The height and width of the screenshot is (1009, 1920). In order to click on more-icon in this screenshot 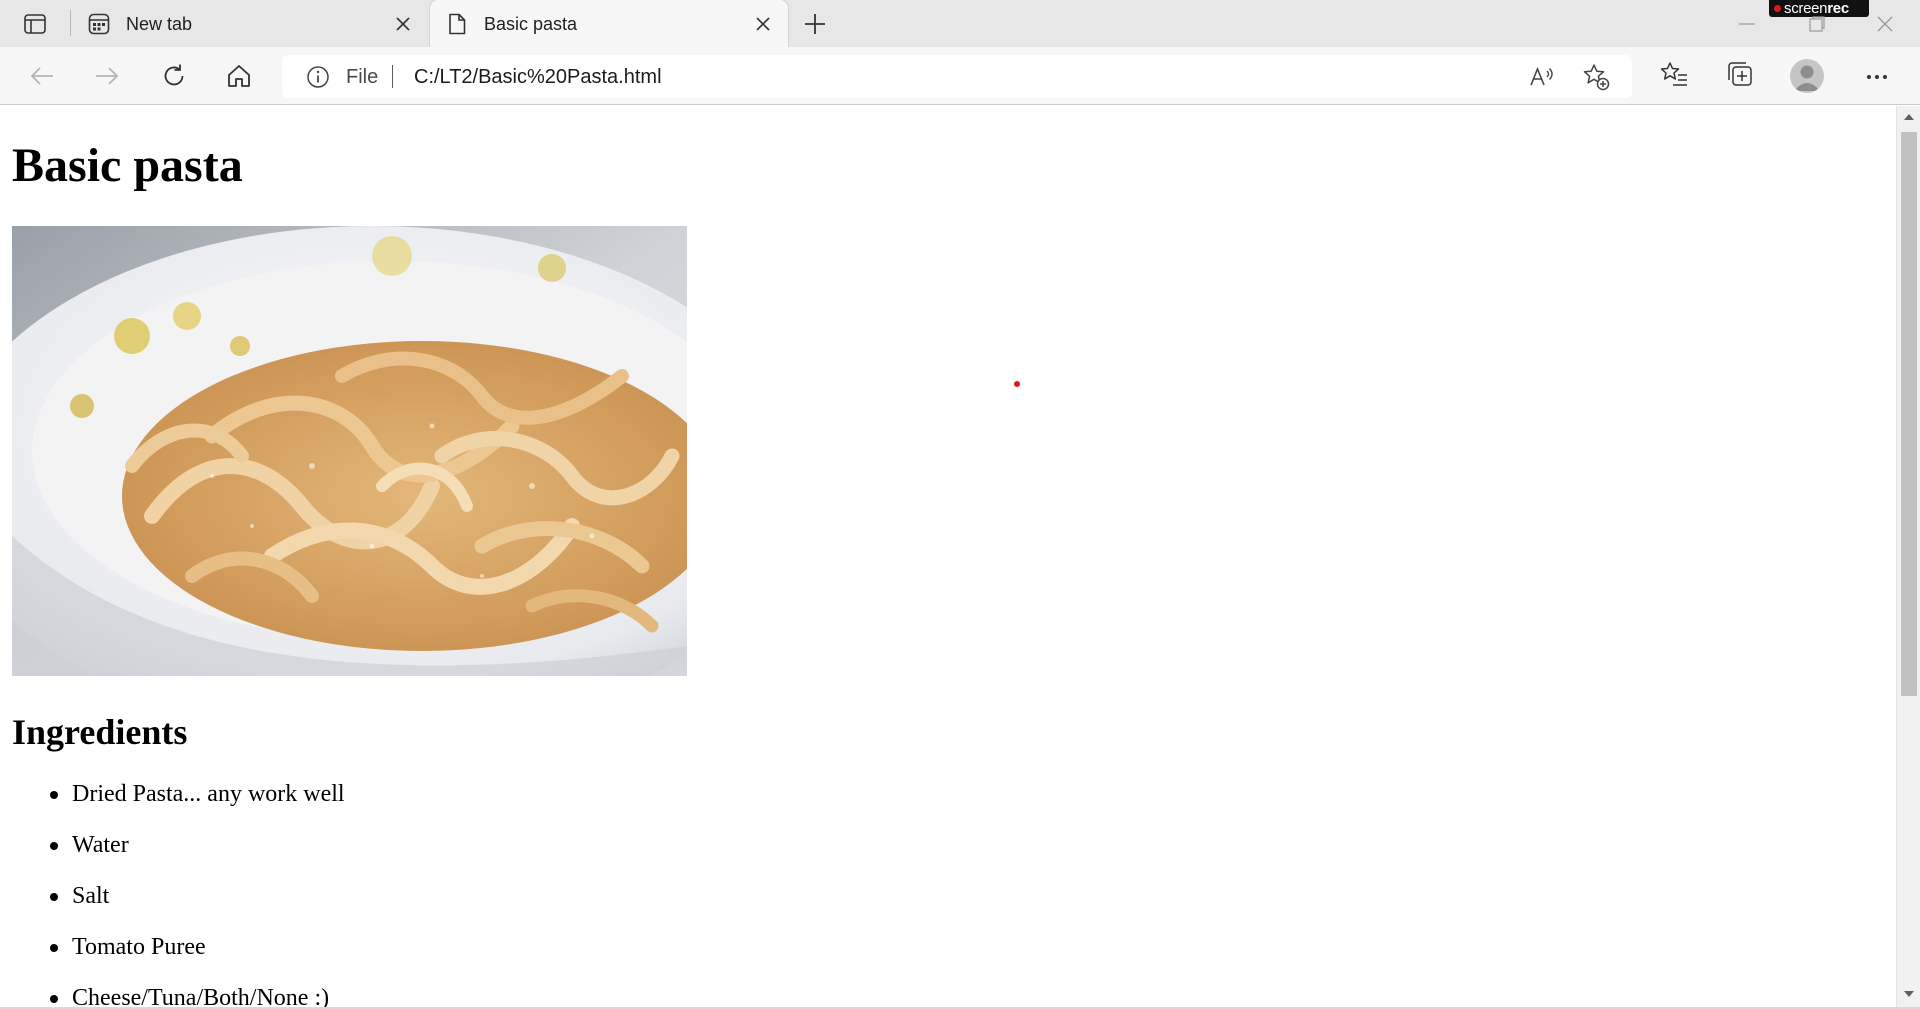, I will do `click(1877, 76)`.